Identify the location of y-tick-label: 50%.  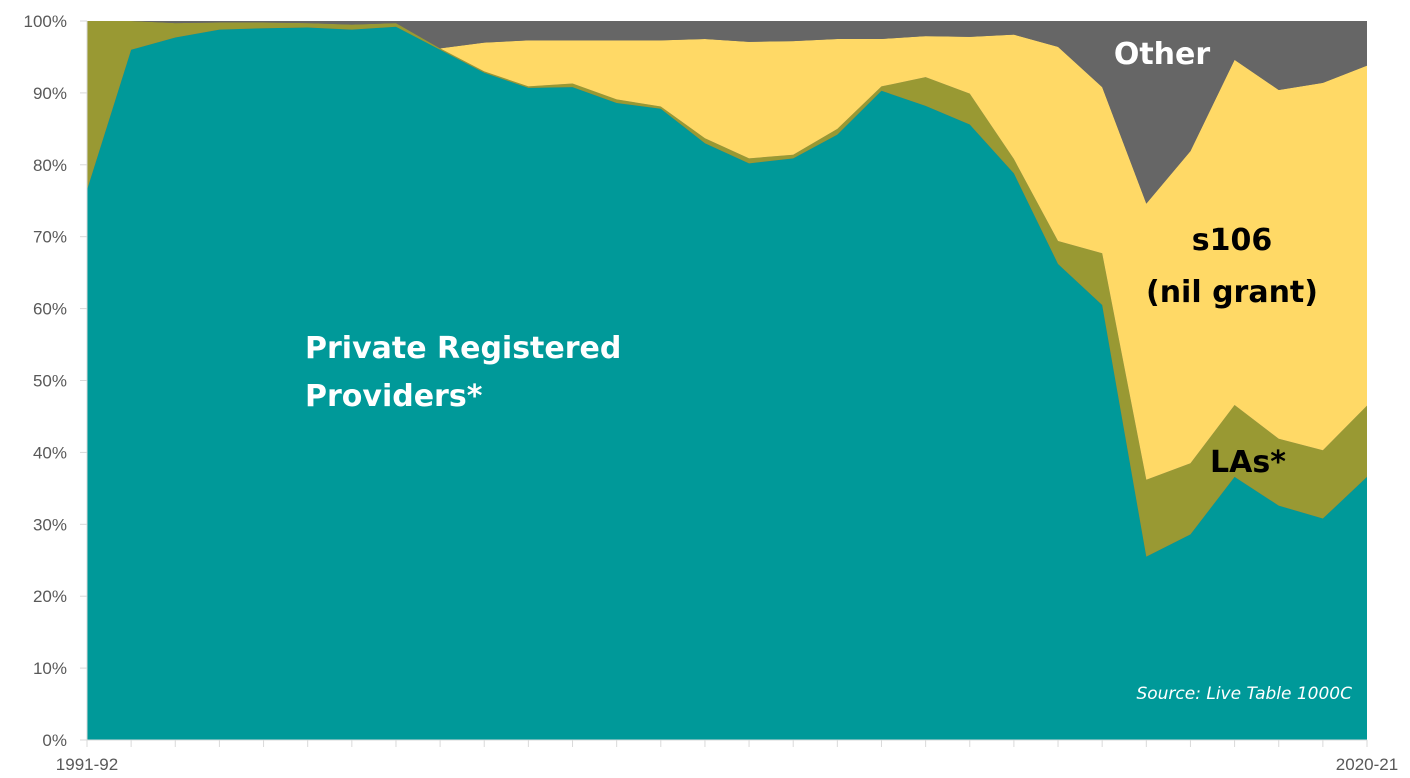
(50, 381).